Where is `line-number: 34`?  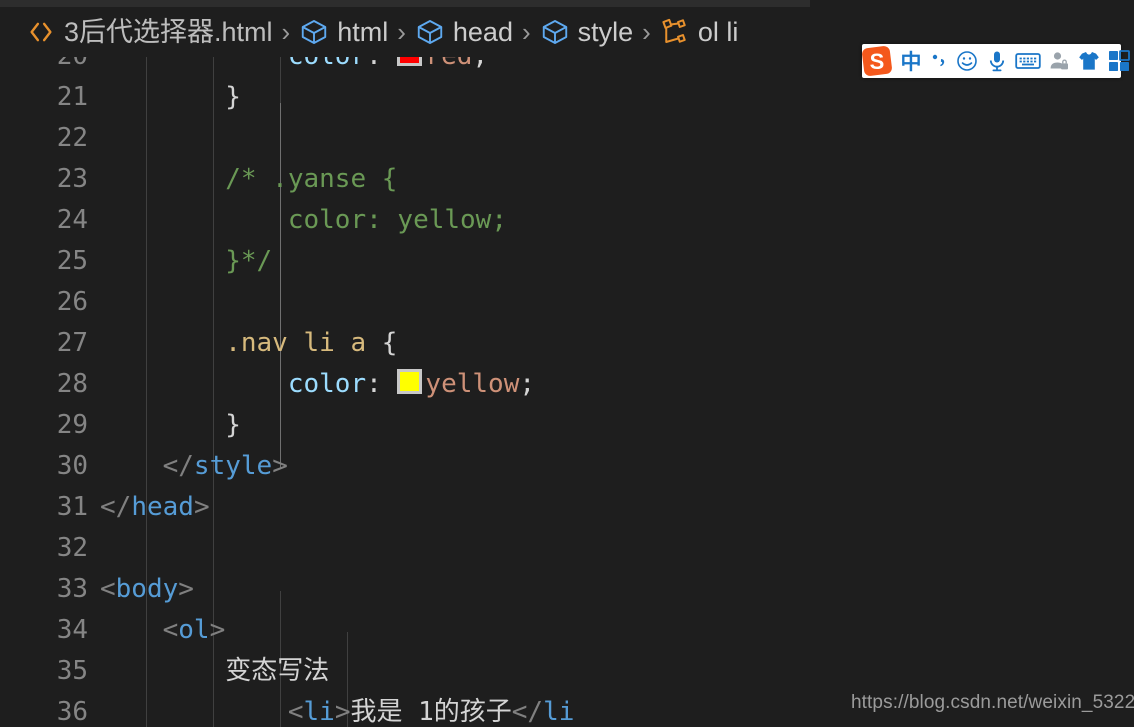 line-number: 34 is located at coordinates (72, 630).